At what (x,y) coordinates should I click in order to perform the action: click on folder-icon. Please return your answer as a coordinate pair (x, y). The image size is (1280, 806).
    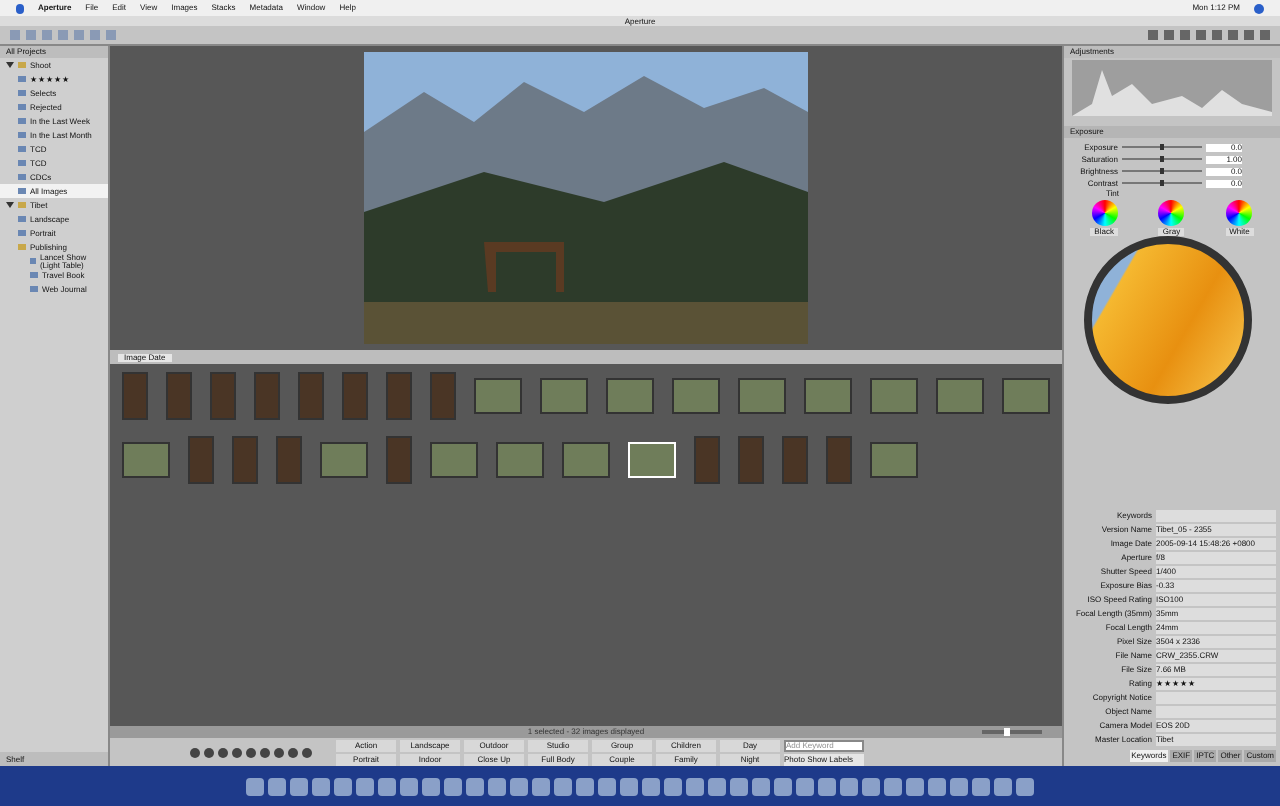
    Looking at the image, I should click on (33, 261).